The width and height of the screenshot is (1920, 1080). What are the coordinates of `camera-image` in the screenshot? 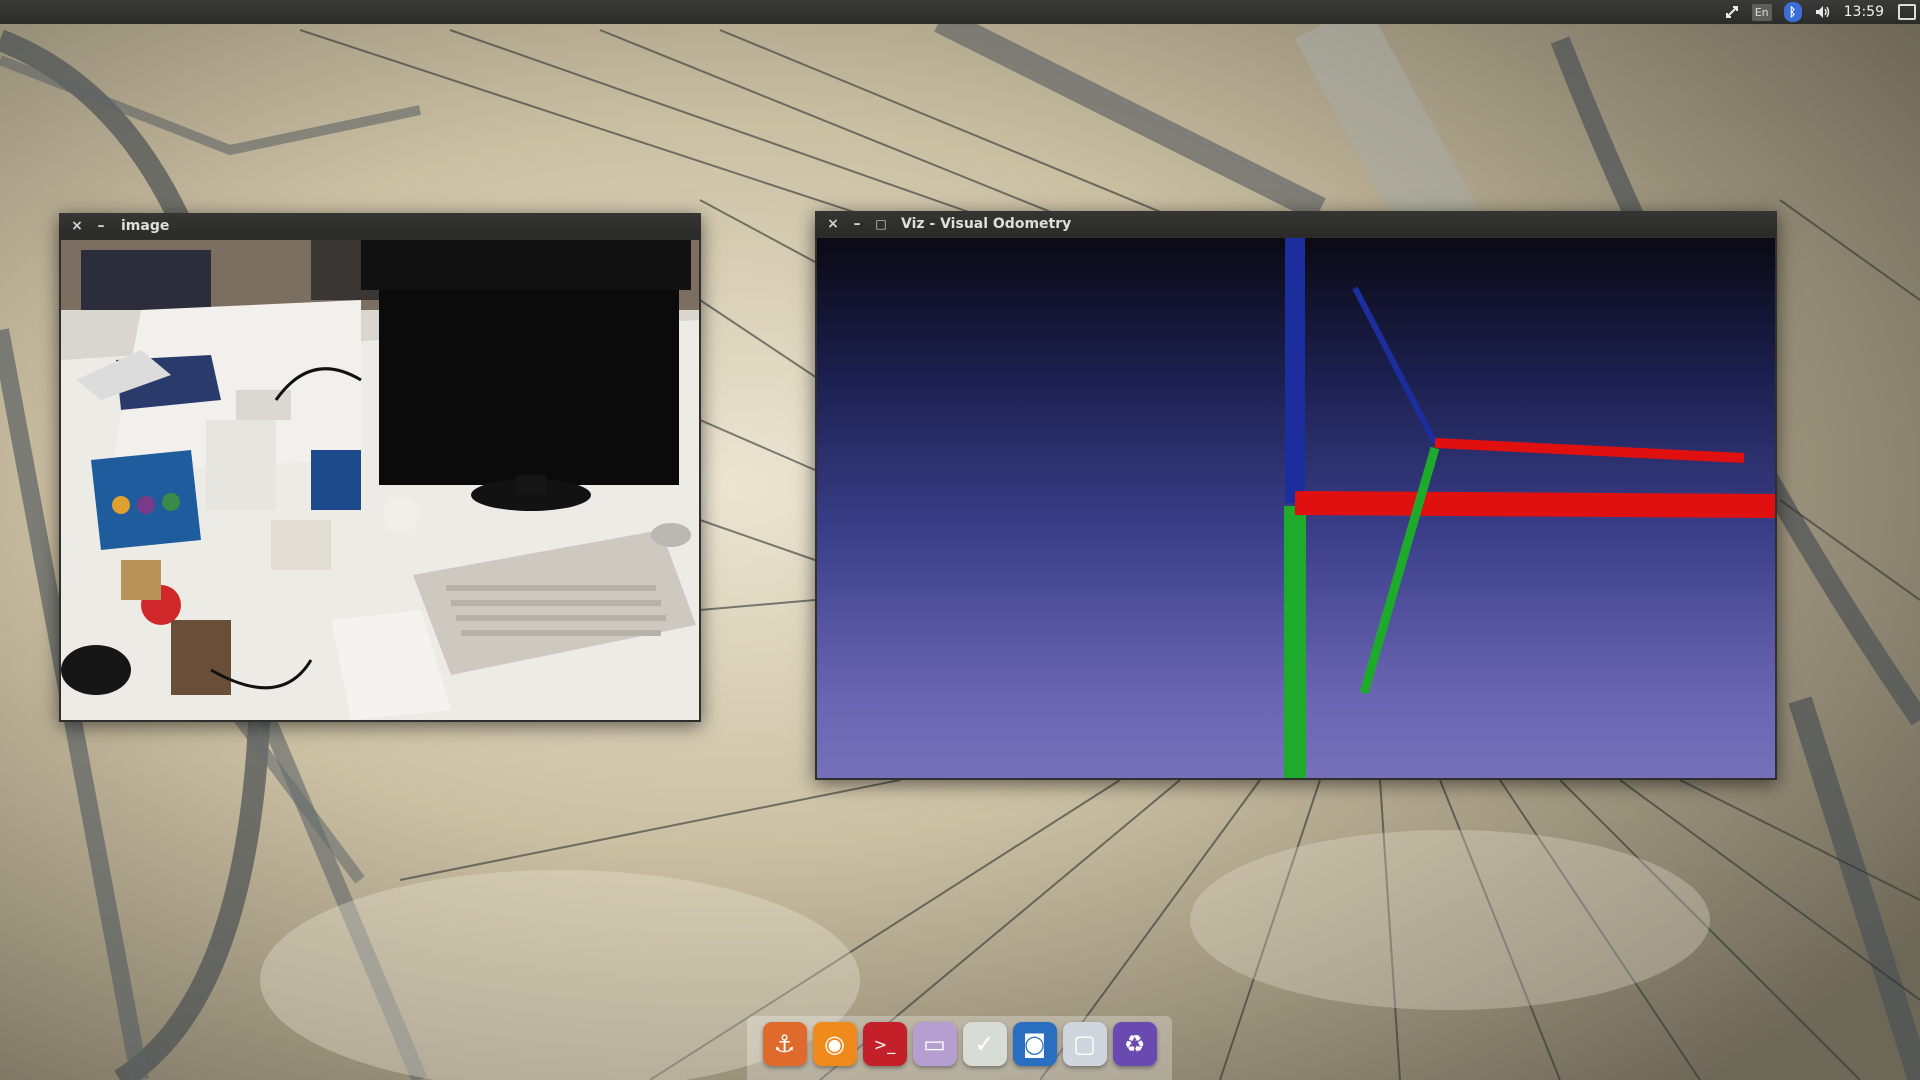 It's located at (380, 480).